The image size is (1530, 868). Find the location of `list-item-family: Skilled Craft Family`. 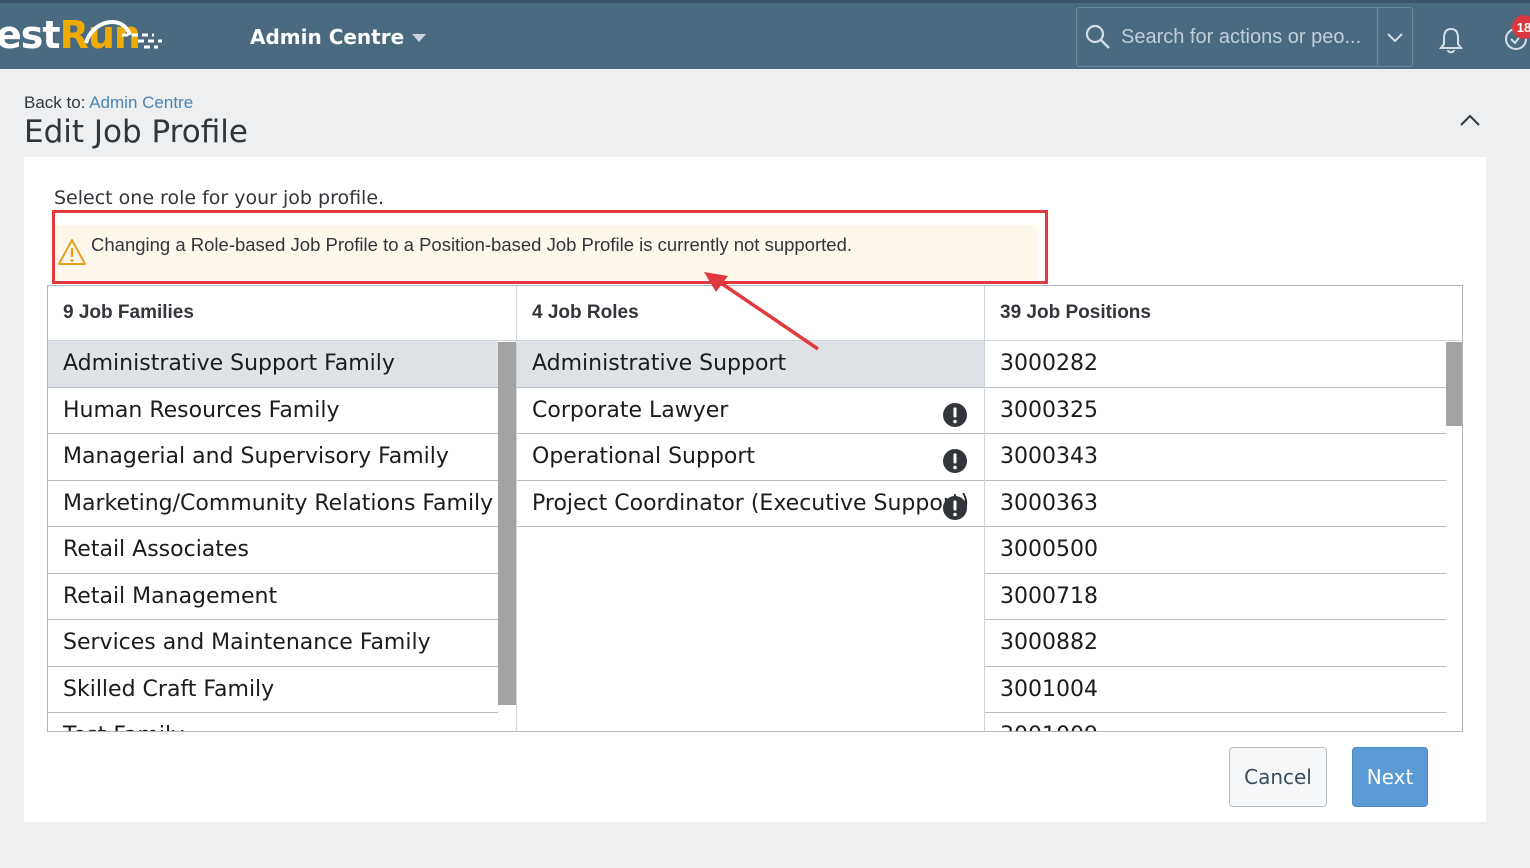

list-item-family: Skilled Craft Family is located at coordinates (273, 690).